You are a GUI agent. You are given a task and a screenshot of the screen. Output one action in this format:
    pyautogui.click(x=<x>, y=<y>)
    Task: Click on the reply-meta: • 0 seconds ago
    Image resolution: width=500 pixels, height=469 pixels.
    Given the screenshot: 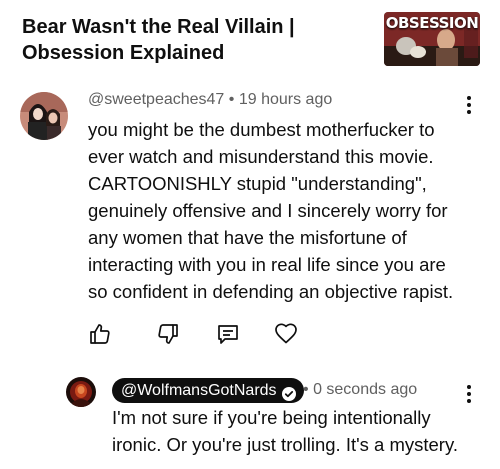 What is the action you would take?
    pyautogui.click(x=360, y=390)
    